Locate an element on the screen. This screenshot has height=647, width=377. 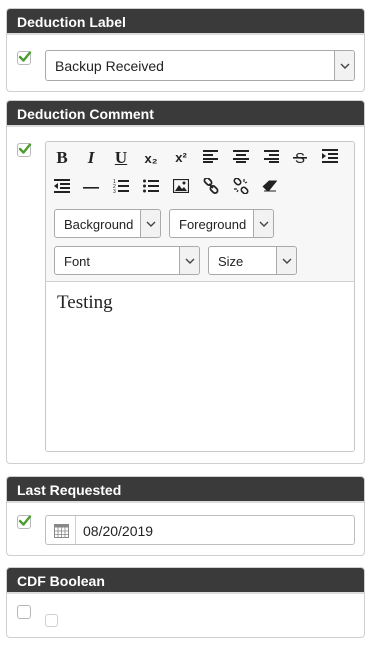
deduction-comment-checkbox is located at coordinates (24, 150).